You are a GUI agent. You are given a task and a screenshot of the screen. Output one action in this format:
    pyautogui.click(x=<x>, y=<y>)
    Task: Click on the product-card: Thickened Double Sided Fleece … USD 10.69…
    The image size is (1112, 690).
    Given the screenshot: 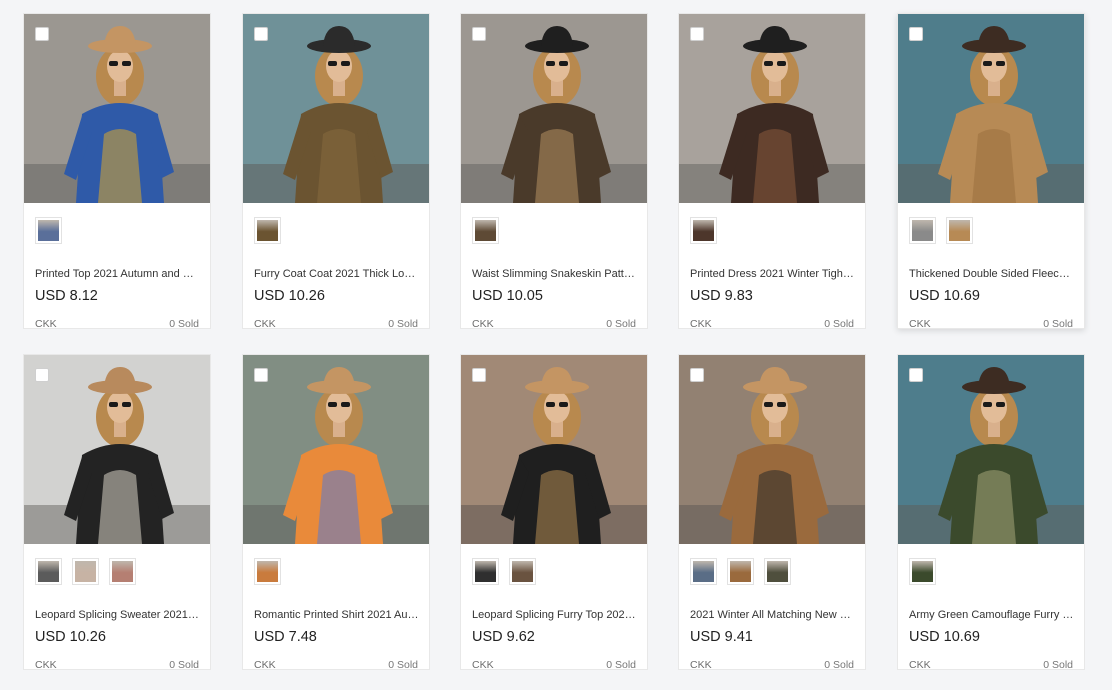 What is the action you would take?
    pyautogui.click(x=991, y=171)
    